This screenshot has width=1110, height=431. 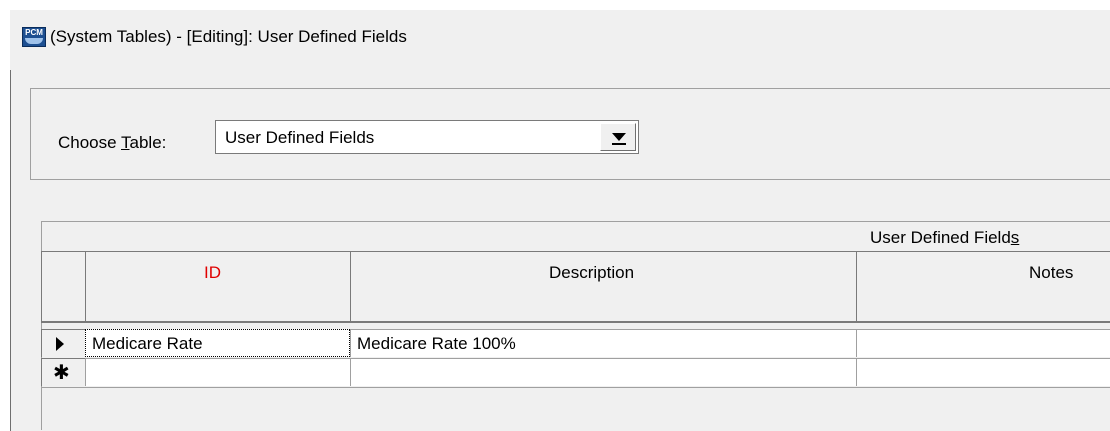 I want to click on choose-table-label: Choose Table:, so click(x=112, y=142).